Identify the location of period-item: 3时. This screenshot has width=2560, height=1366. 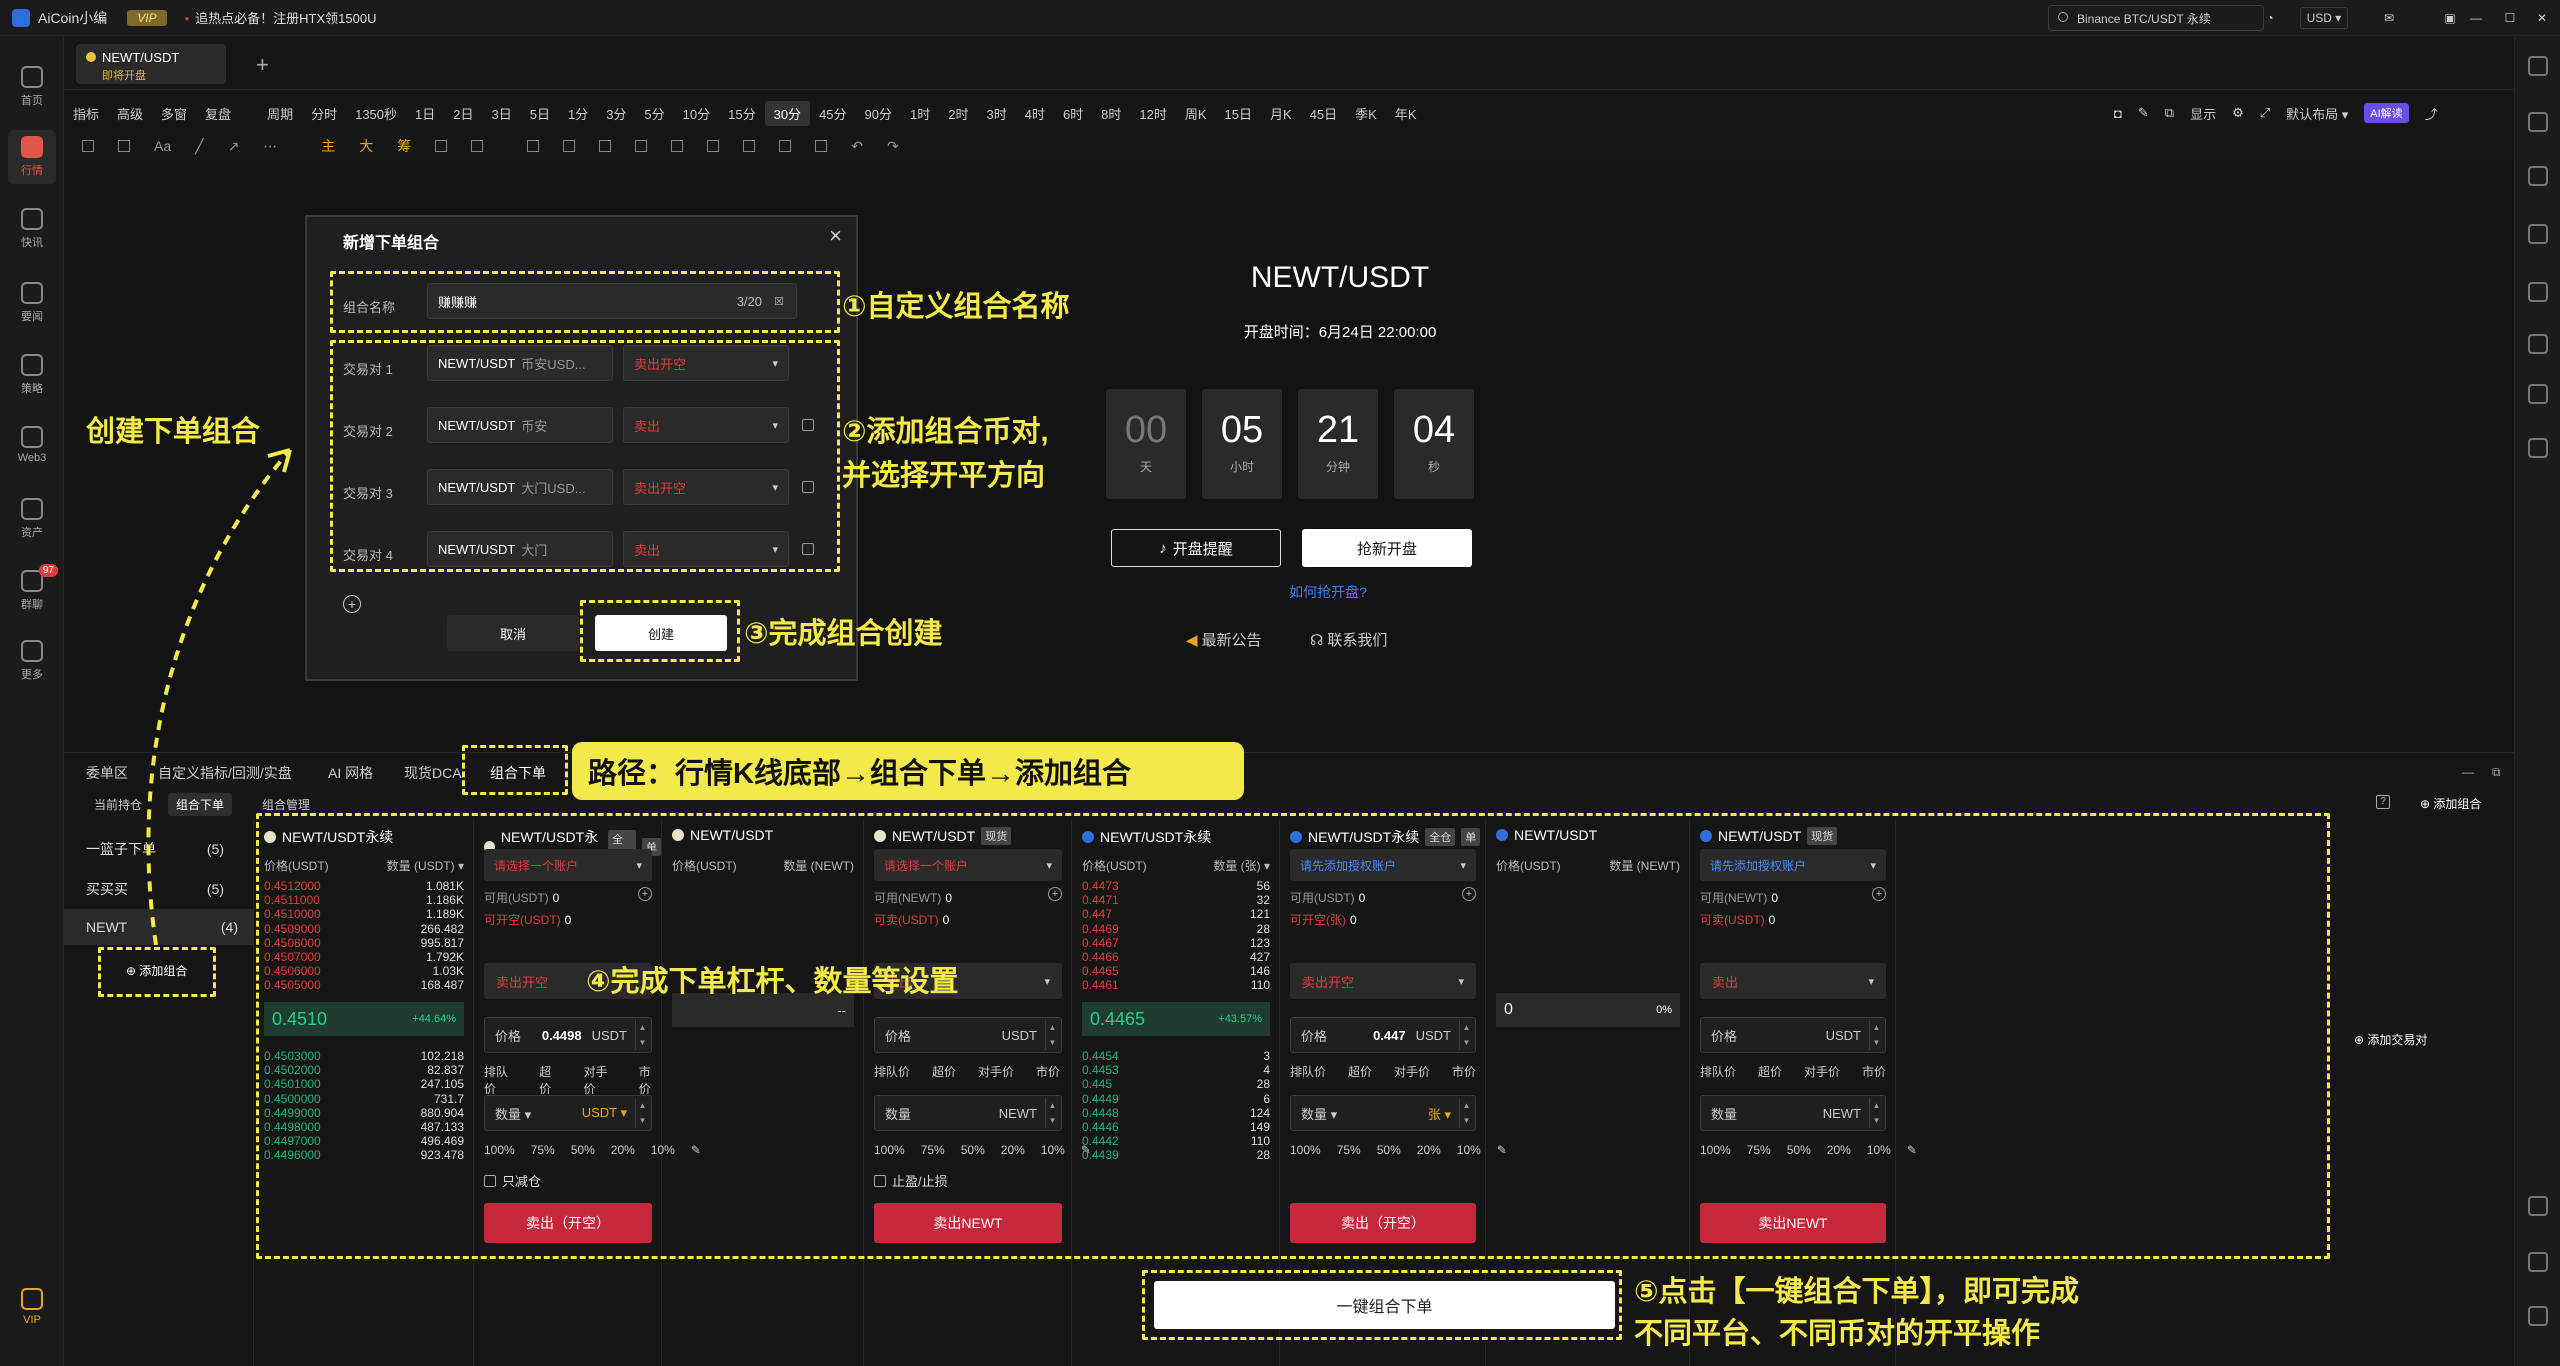
(996, 113).